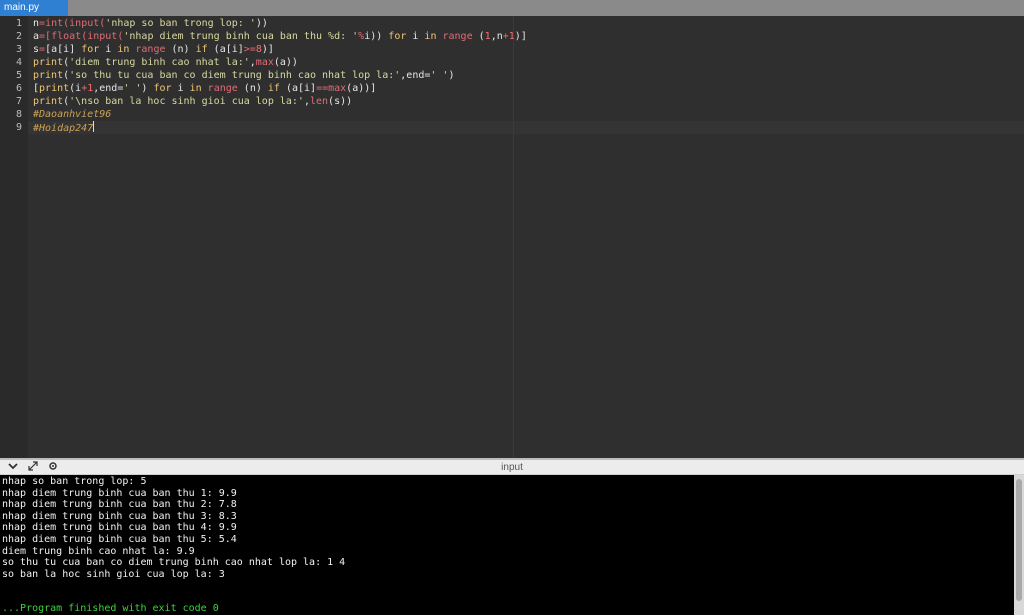 Image resolution: width=1024 pixels, height=615 pixels. Describe the element at coordinates (1019, 540) in the screenshot. I see `console-scrollbar-thumb` at that location.